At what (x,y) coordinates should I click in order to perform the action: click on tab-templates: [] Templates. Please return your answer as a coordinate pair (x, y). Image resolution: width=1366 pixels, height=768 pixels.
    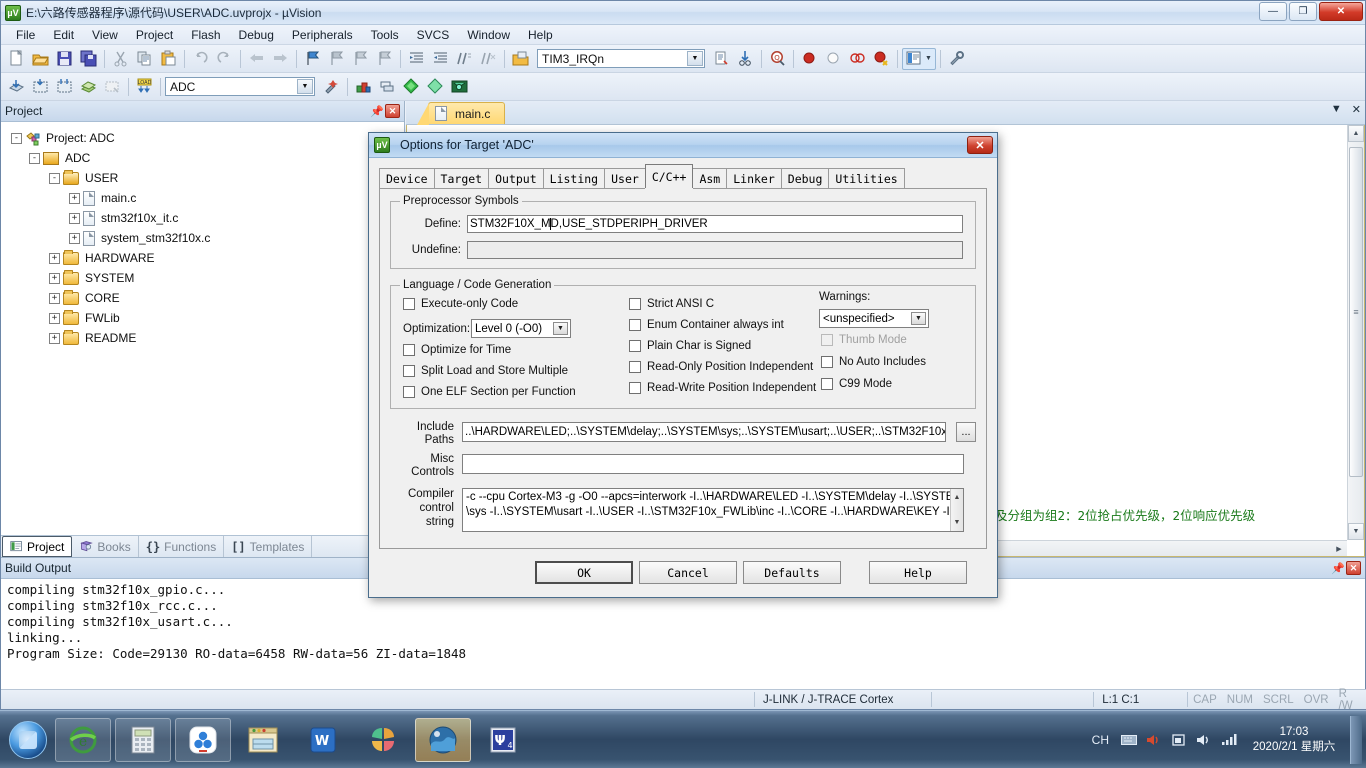
    Looking at the image, I should click on (268, 546).